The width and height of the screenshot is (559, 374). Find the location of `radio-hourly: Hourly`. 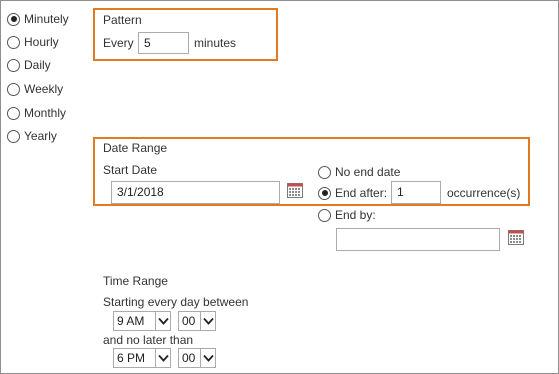

radio-hourly: Hourly is located at coordinates (33, 42).